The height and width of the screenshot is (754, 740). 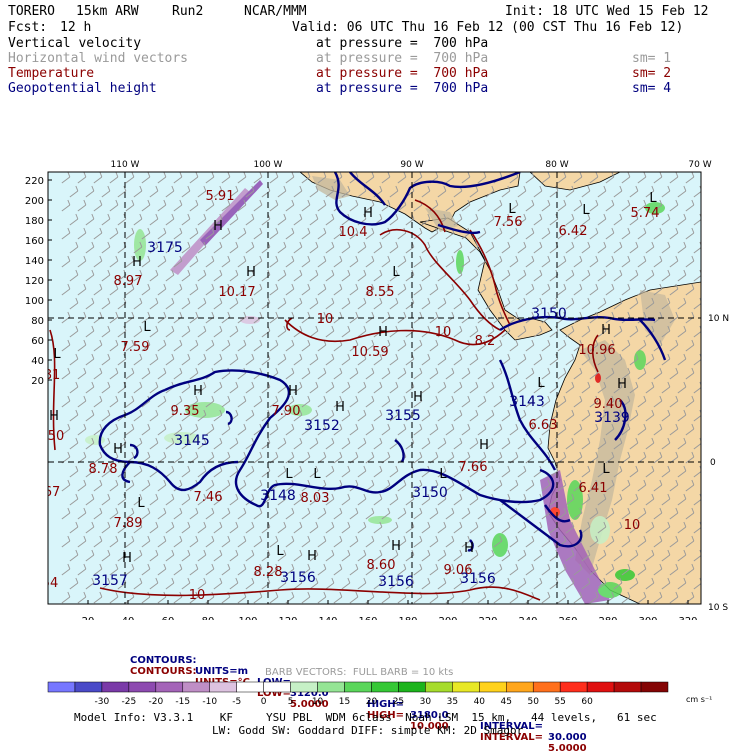 I want to click on temperature-label: 7.89, so click(x=128, y=523).